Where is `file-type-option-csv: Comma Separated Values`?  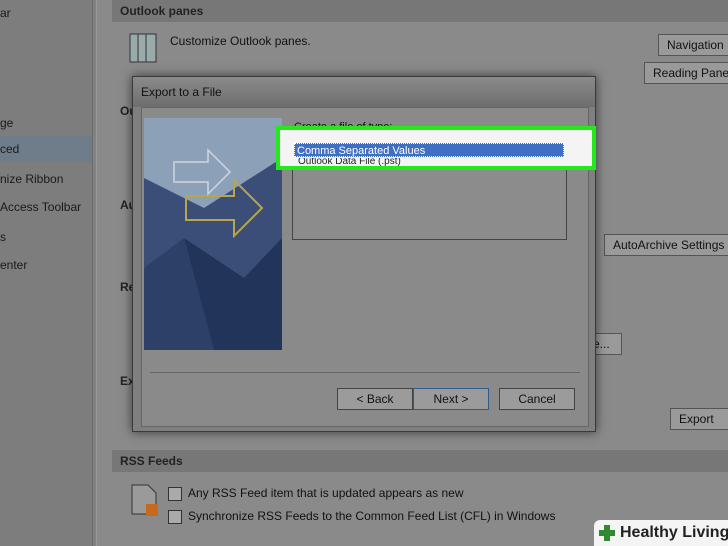
file-type-option-csv: Comma Separated Values is located at coordinates (429, 150).